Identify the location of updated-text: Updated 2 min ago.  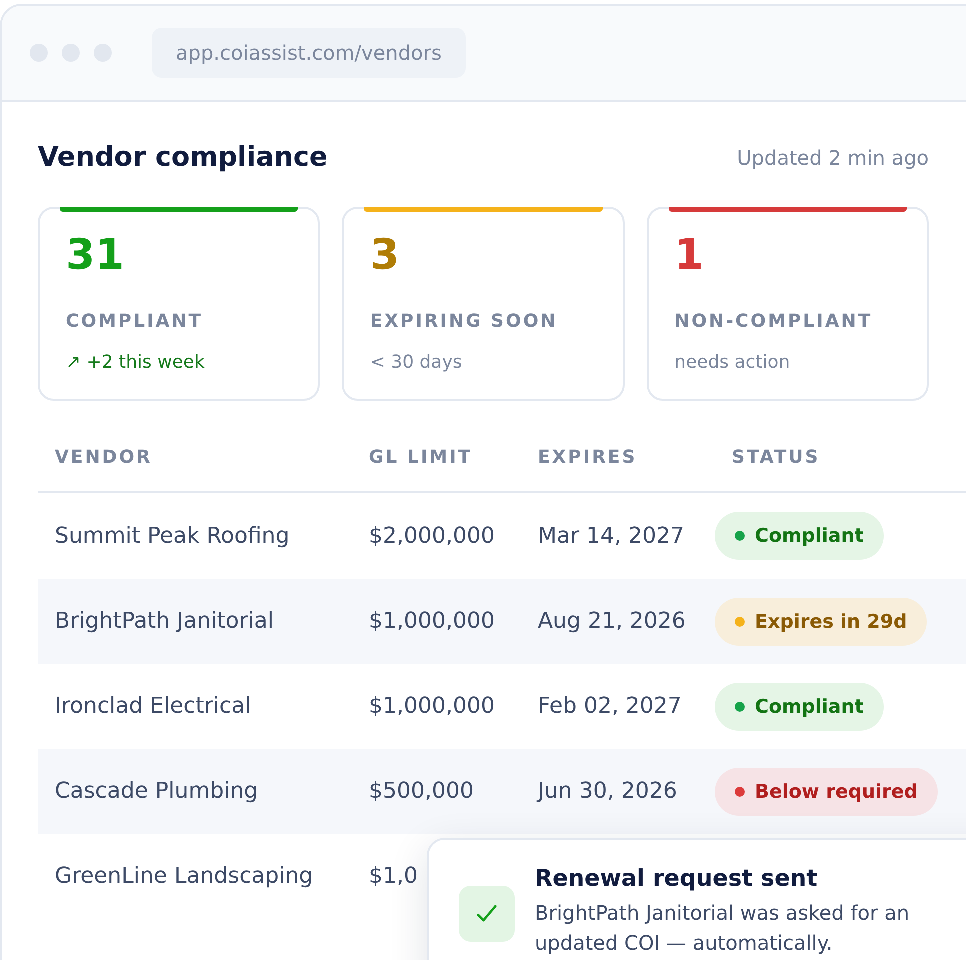
(833, 158).